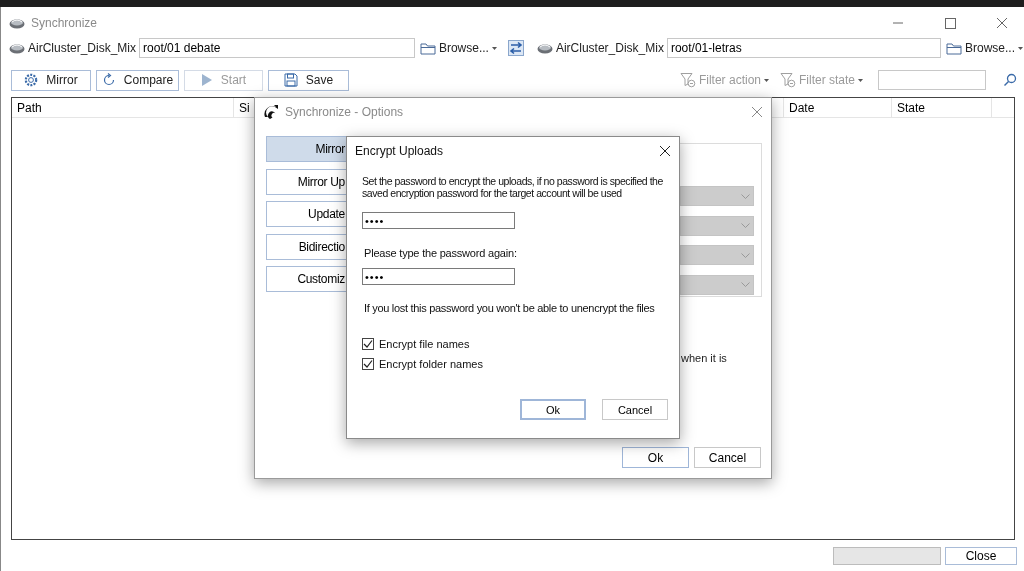  What do you see at coordinates (704, 358) in the screenshot?
I see `option-description: when it is` at bounding box center [704, 358].